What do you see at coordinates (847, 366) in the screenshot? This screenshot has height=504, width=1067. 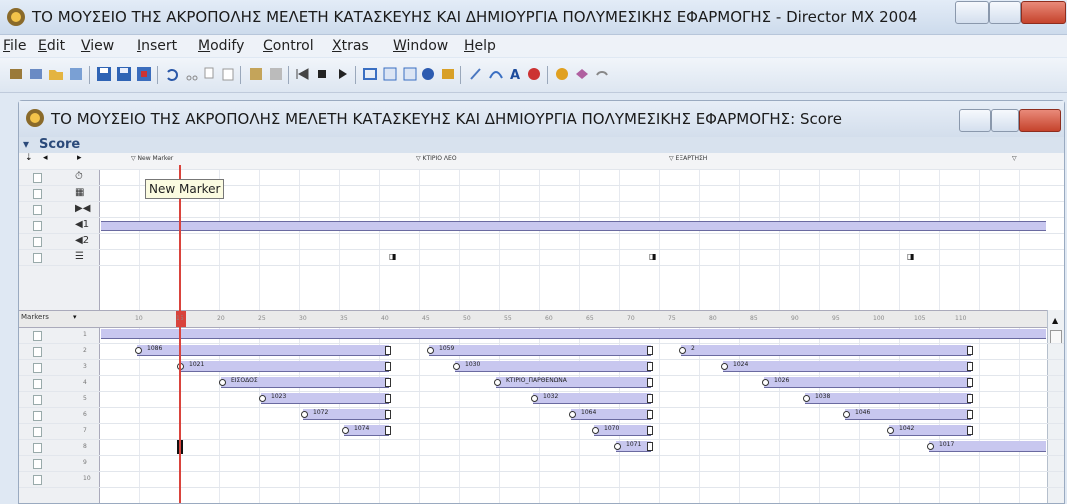 I see `sprite-bar: 1024` at bounding box center [847, 366].